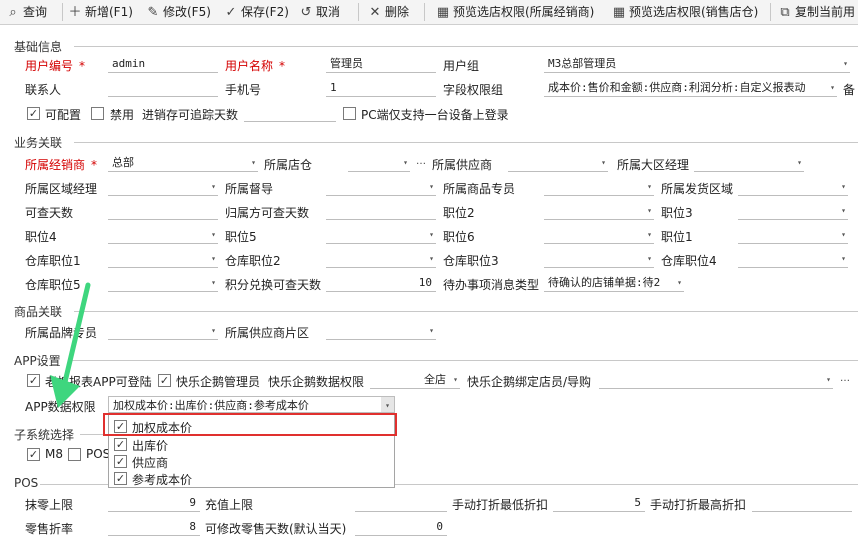 The height and width of the screenshot is (553, 858). Describe the element at coordinates (41, 237) in the screenshot. I see `pos4-label: 职位4` at that location.